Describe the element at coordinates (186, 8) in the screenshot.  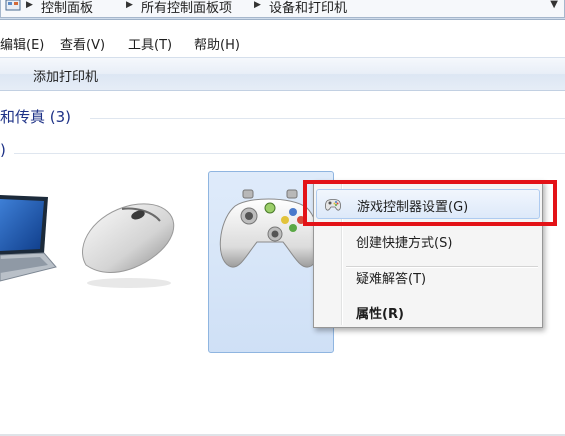
I see `breadcrumb-all-items: 所有控制面板项` at that location.